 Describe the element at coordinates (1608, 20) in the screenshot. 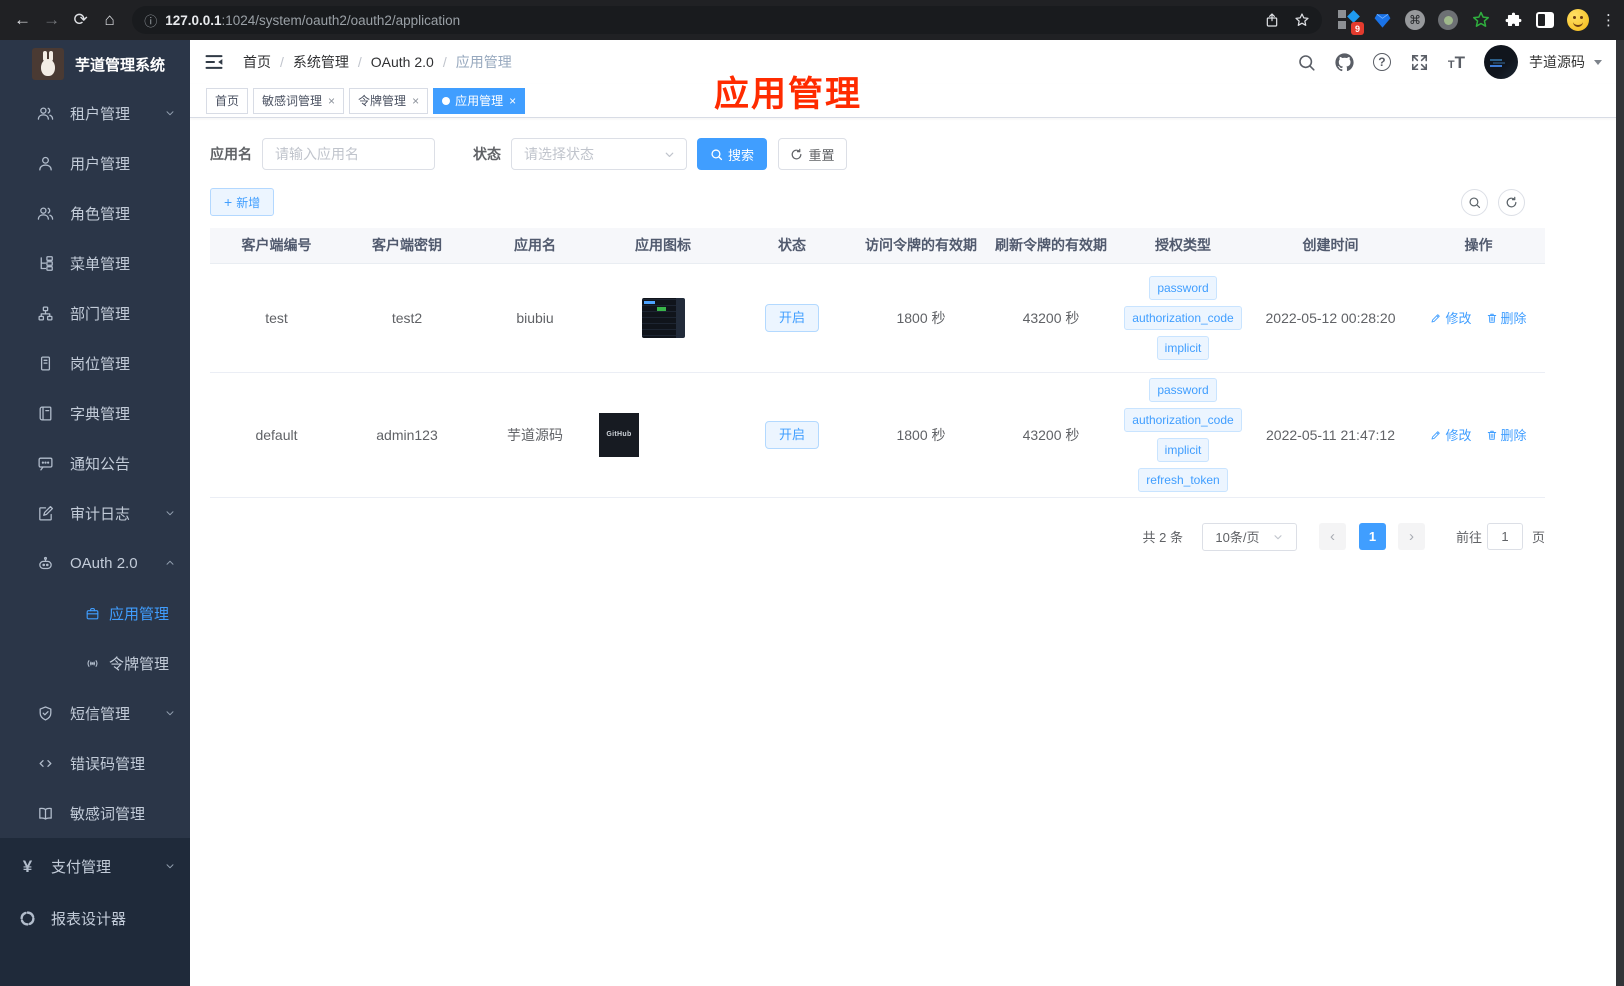

I see `browser-menu-icon: ⋮` at that location.